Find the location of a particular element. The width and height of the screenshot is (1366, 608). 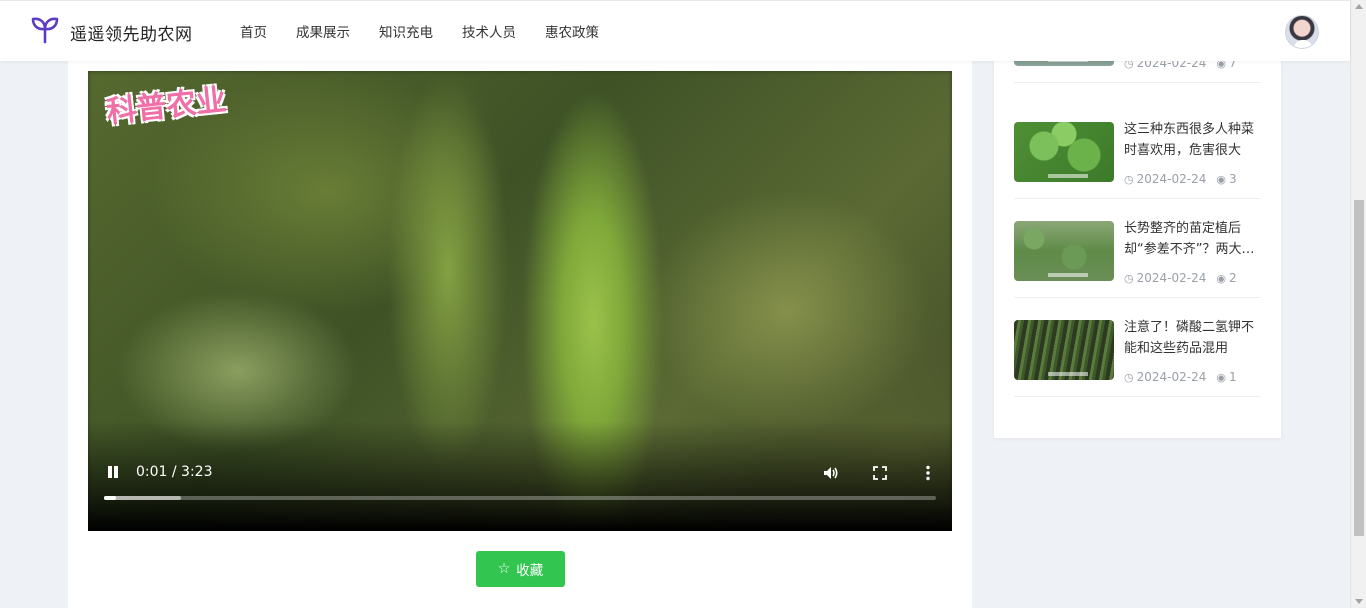

nav-item-achievements: 成果展示 is located at coordinates (323, 31).